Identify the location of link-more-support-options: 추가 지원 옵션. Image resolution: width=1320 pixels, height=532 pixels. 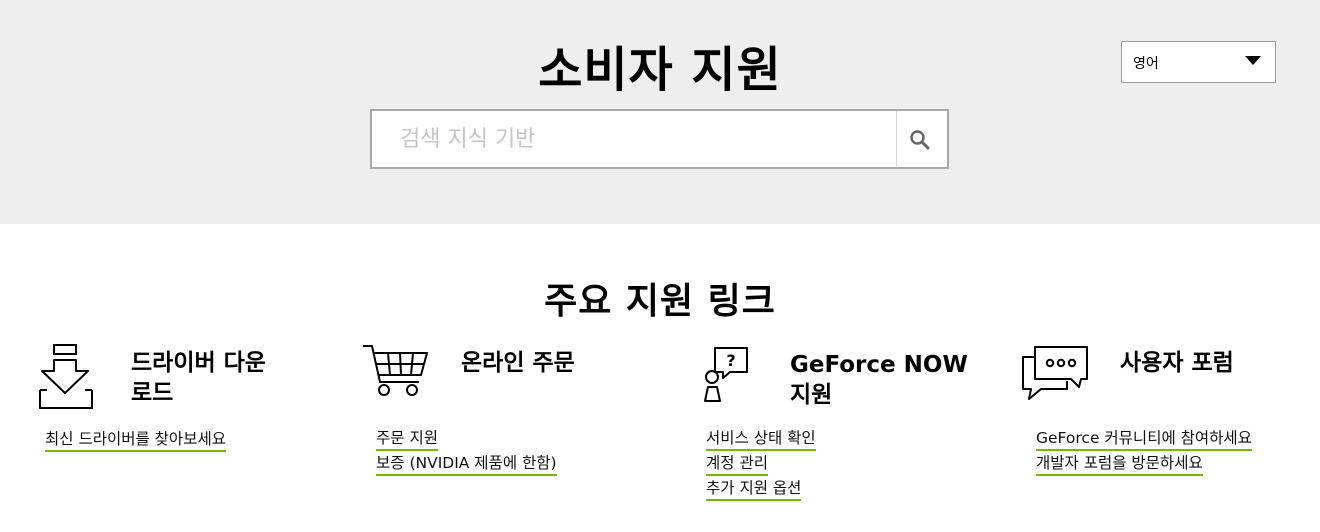
(761, 491).